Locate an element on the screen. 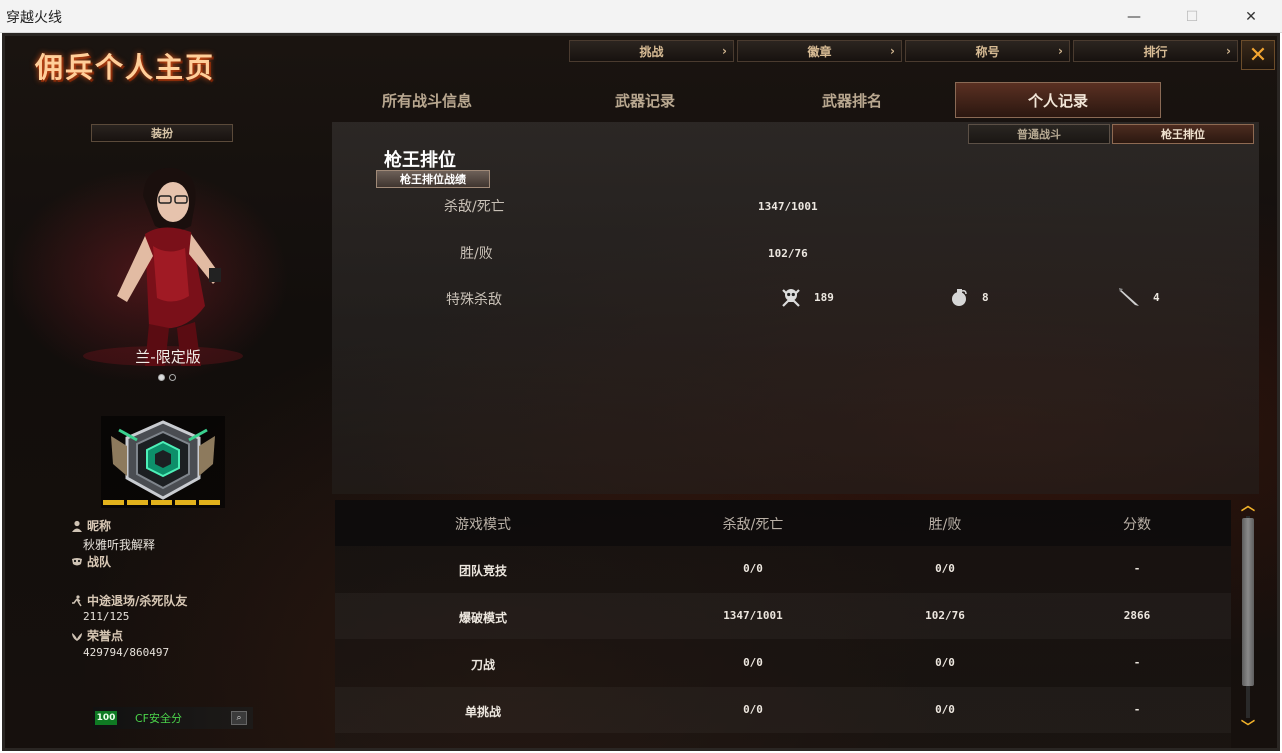 The image size is (1282, 753). table-header: 游戏模式 杀敌/死亡 胜/败 分数 is located at coordinates (783, 523).